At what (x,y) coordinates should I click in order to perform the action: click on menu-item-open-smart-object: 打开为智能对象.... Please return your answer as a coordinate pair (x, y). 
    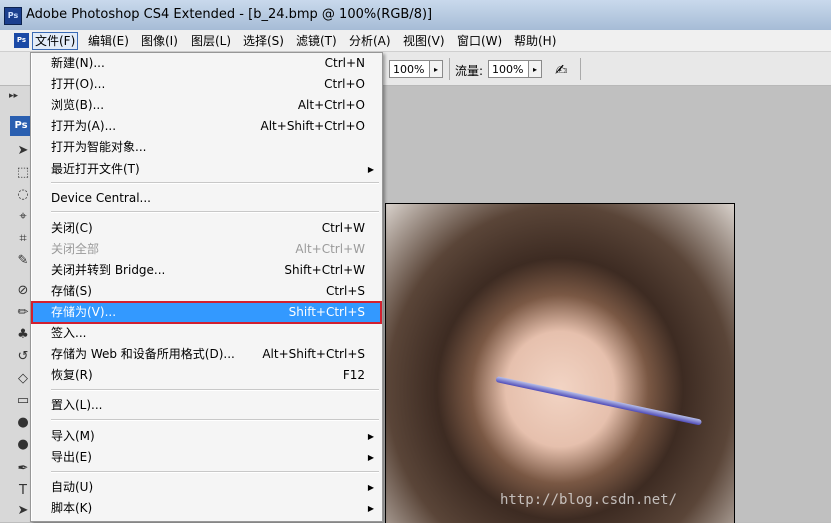
    Looking at the image, I should click on (206, 147).